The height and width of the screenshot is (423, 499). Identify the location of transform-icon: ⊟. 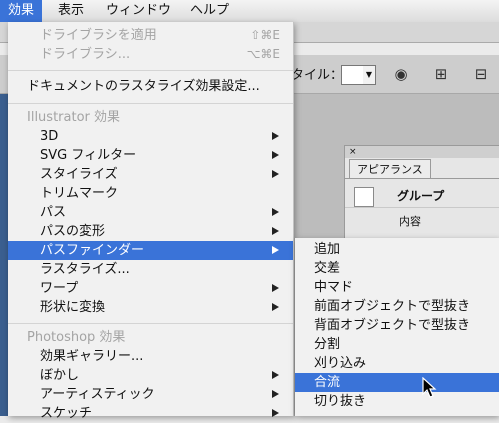
(481, 74).